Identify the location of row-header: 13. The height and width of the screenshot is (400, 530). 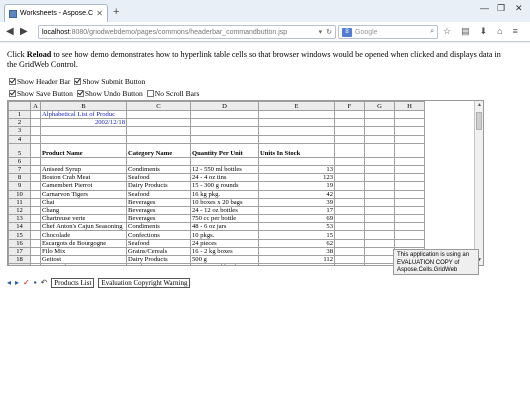
(19, 219).